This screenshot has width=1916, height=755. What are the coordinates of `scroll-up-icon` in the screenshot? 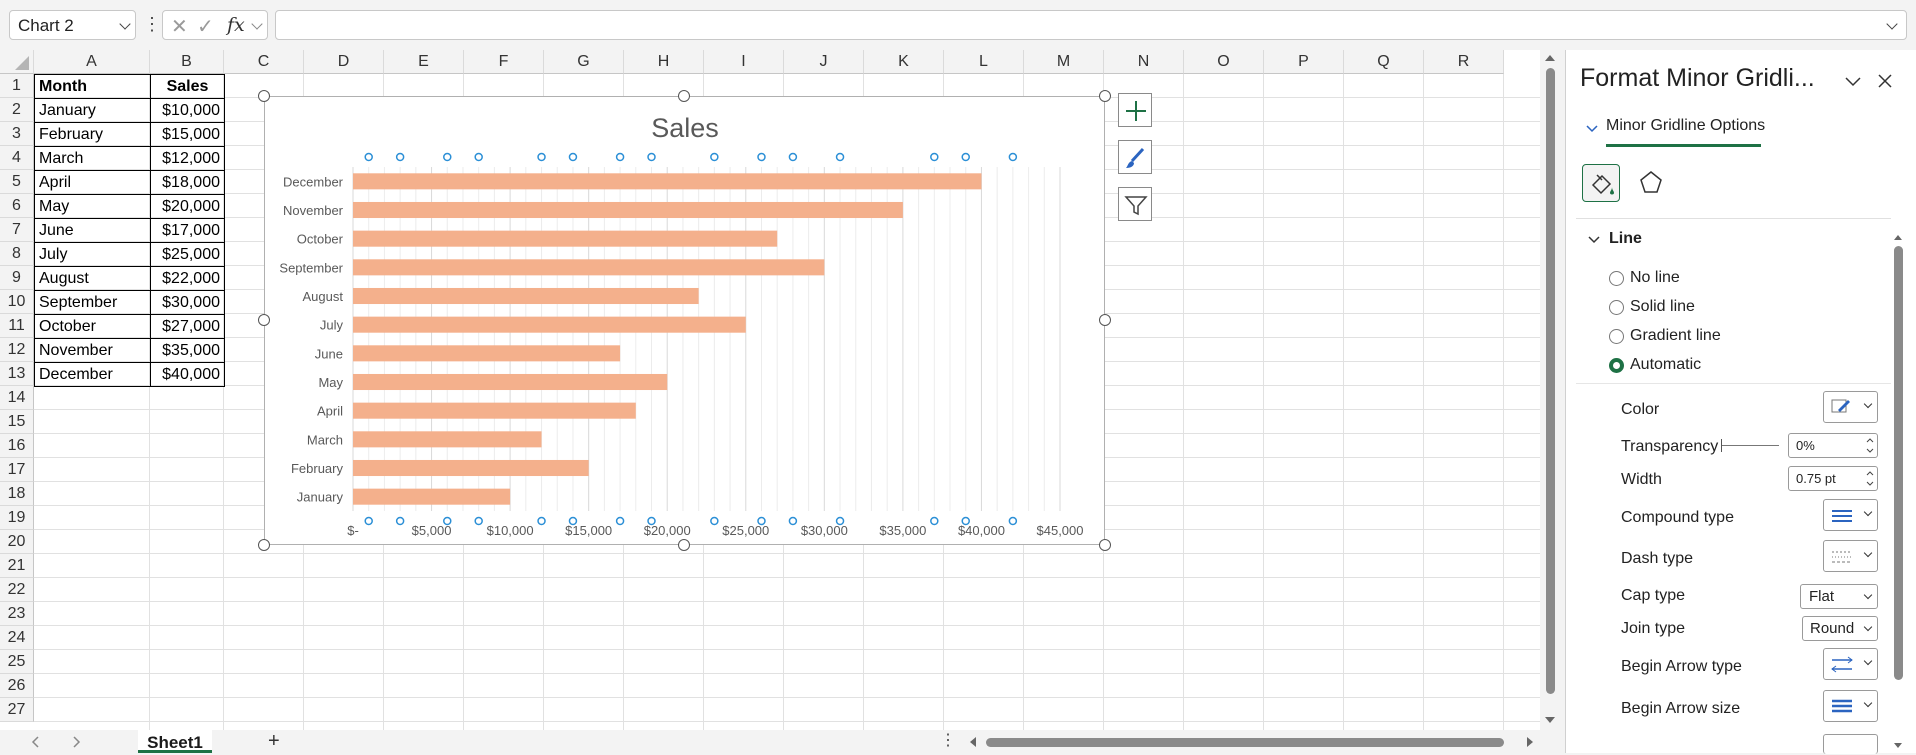 It's located at (1898, 238).